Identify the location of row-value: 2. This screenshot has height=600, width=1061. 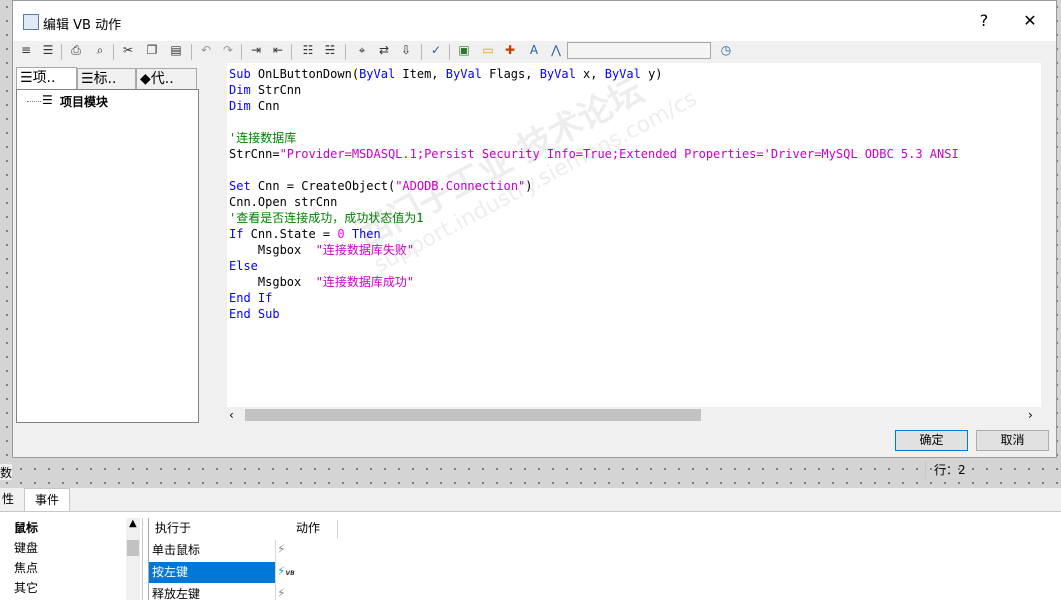
(962, 470).